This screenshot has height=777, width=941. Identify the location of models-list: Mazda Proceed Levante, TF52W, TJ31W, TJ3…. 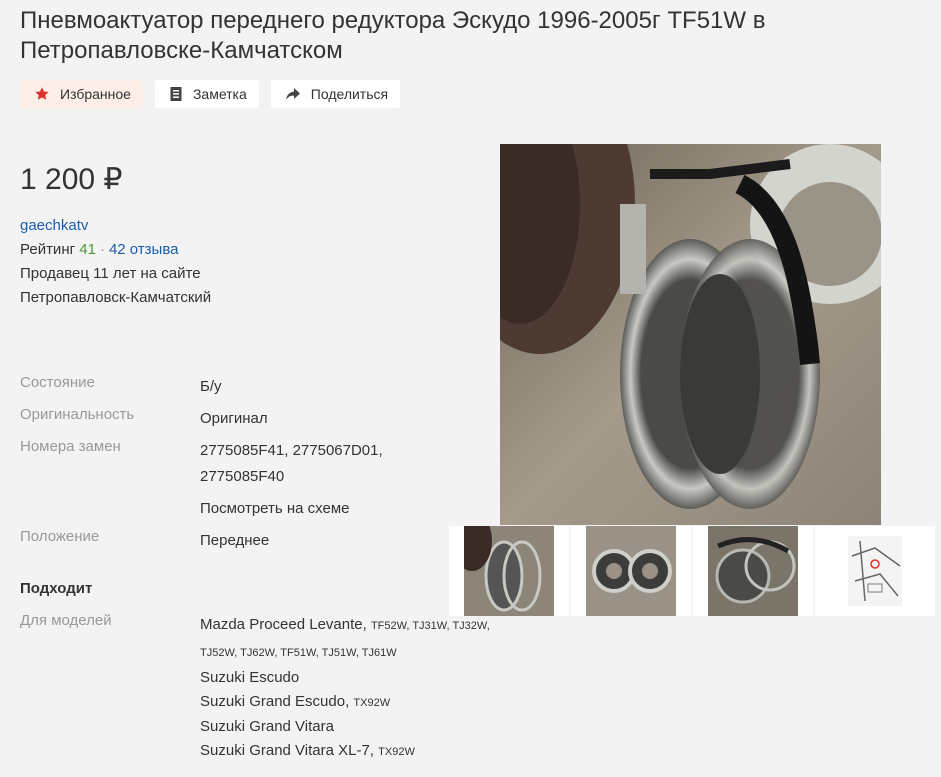
(360, 688).